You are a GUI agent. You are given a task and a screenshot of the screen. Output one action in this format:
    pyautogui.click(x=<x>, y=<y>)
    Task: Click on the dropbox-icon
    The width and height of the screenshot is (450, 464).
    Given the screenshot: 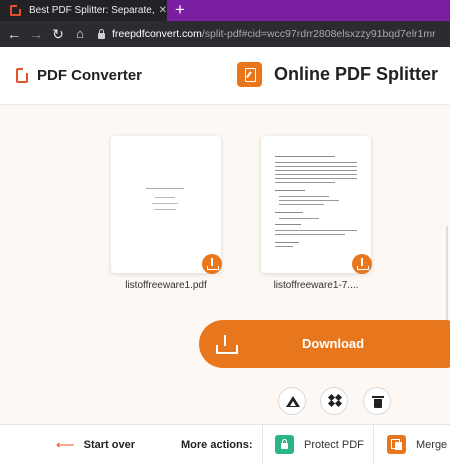 What is the action you would take?
    pyautogui.click(x=335, y=400)
    